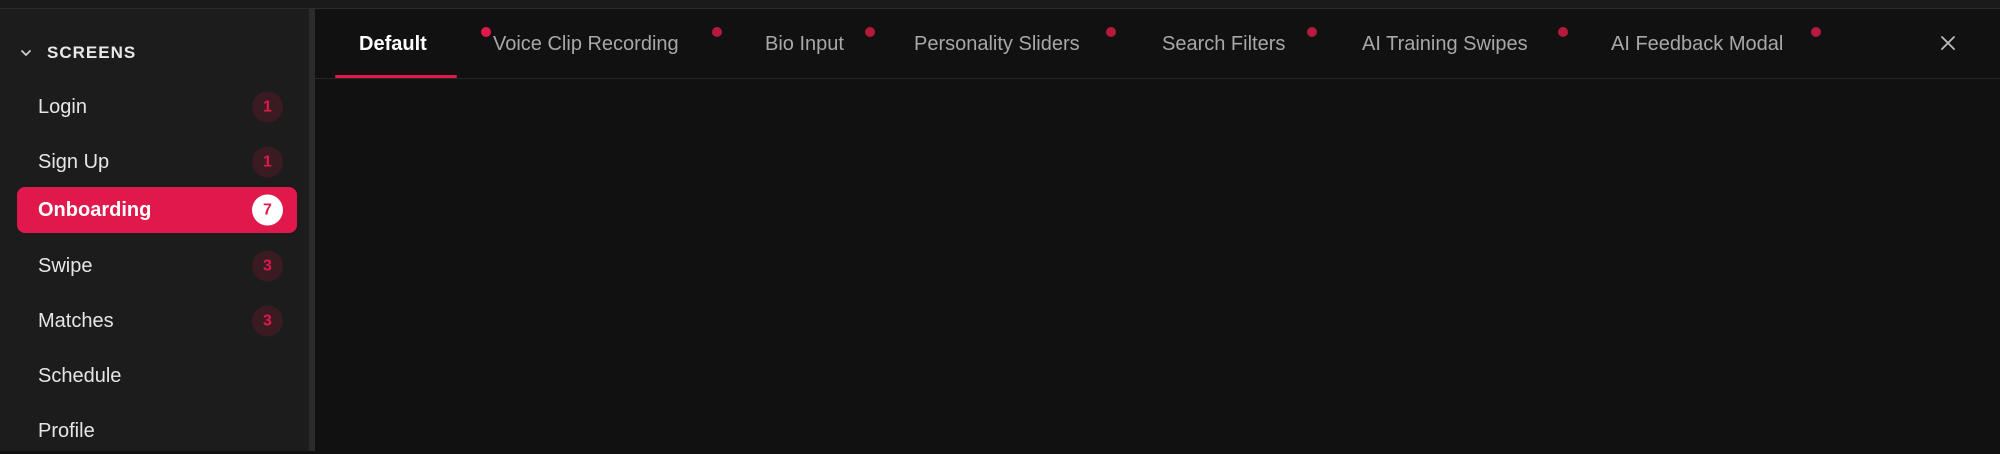 This screenshot has height=454, width=2000. What do you see at coordinates (393, 43) in the screenshot?
I see `tab-label: Default` at bounding box center [393, 43].